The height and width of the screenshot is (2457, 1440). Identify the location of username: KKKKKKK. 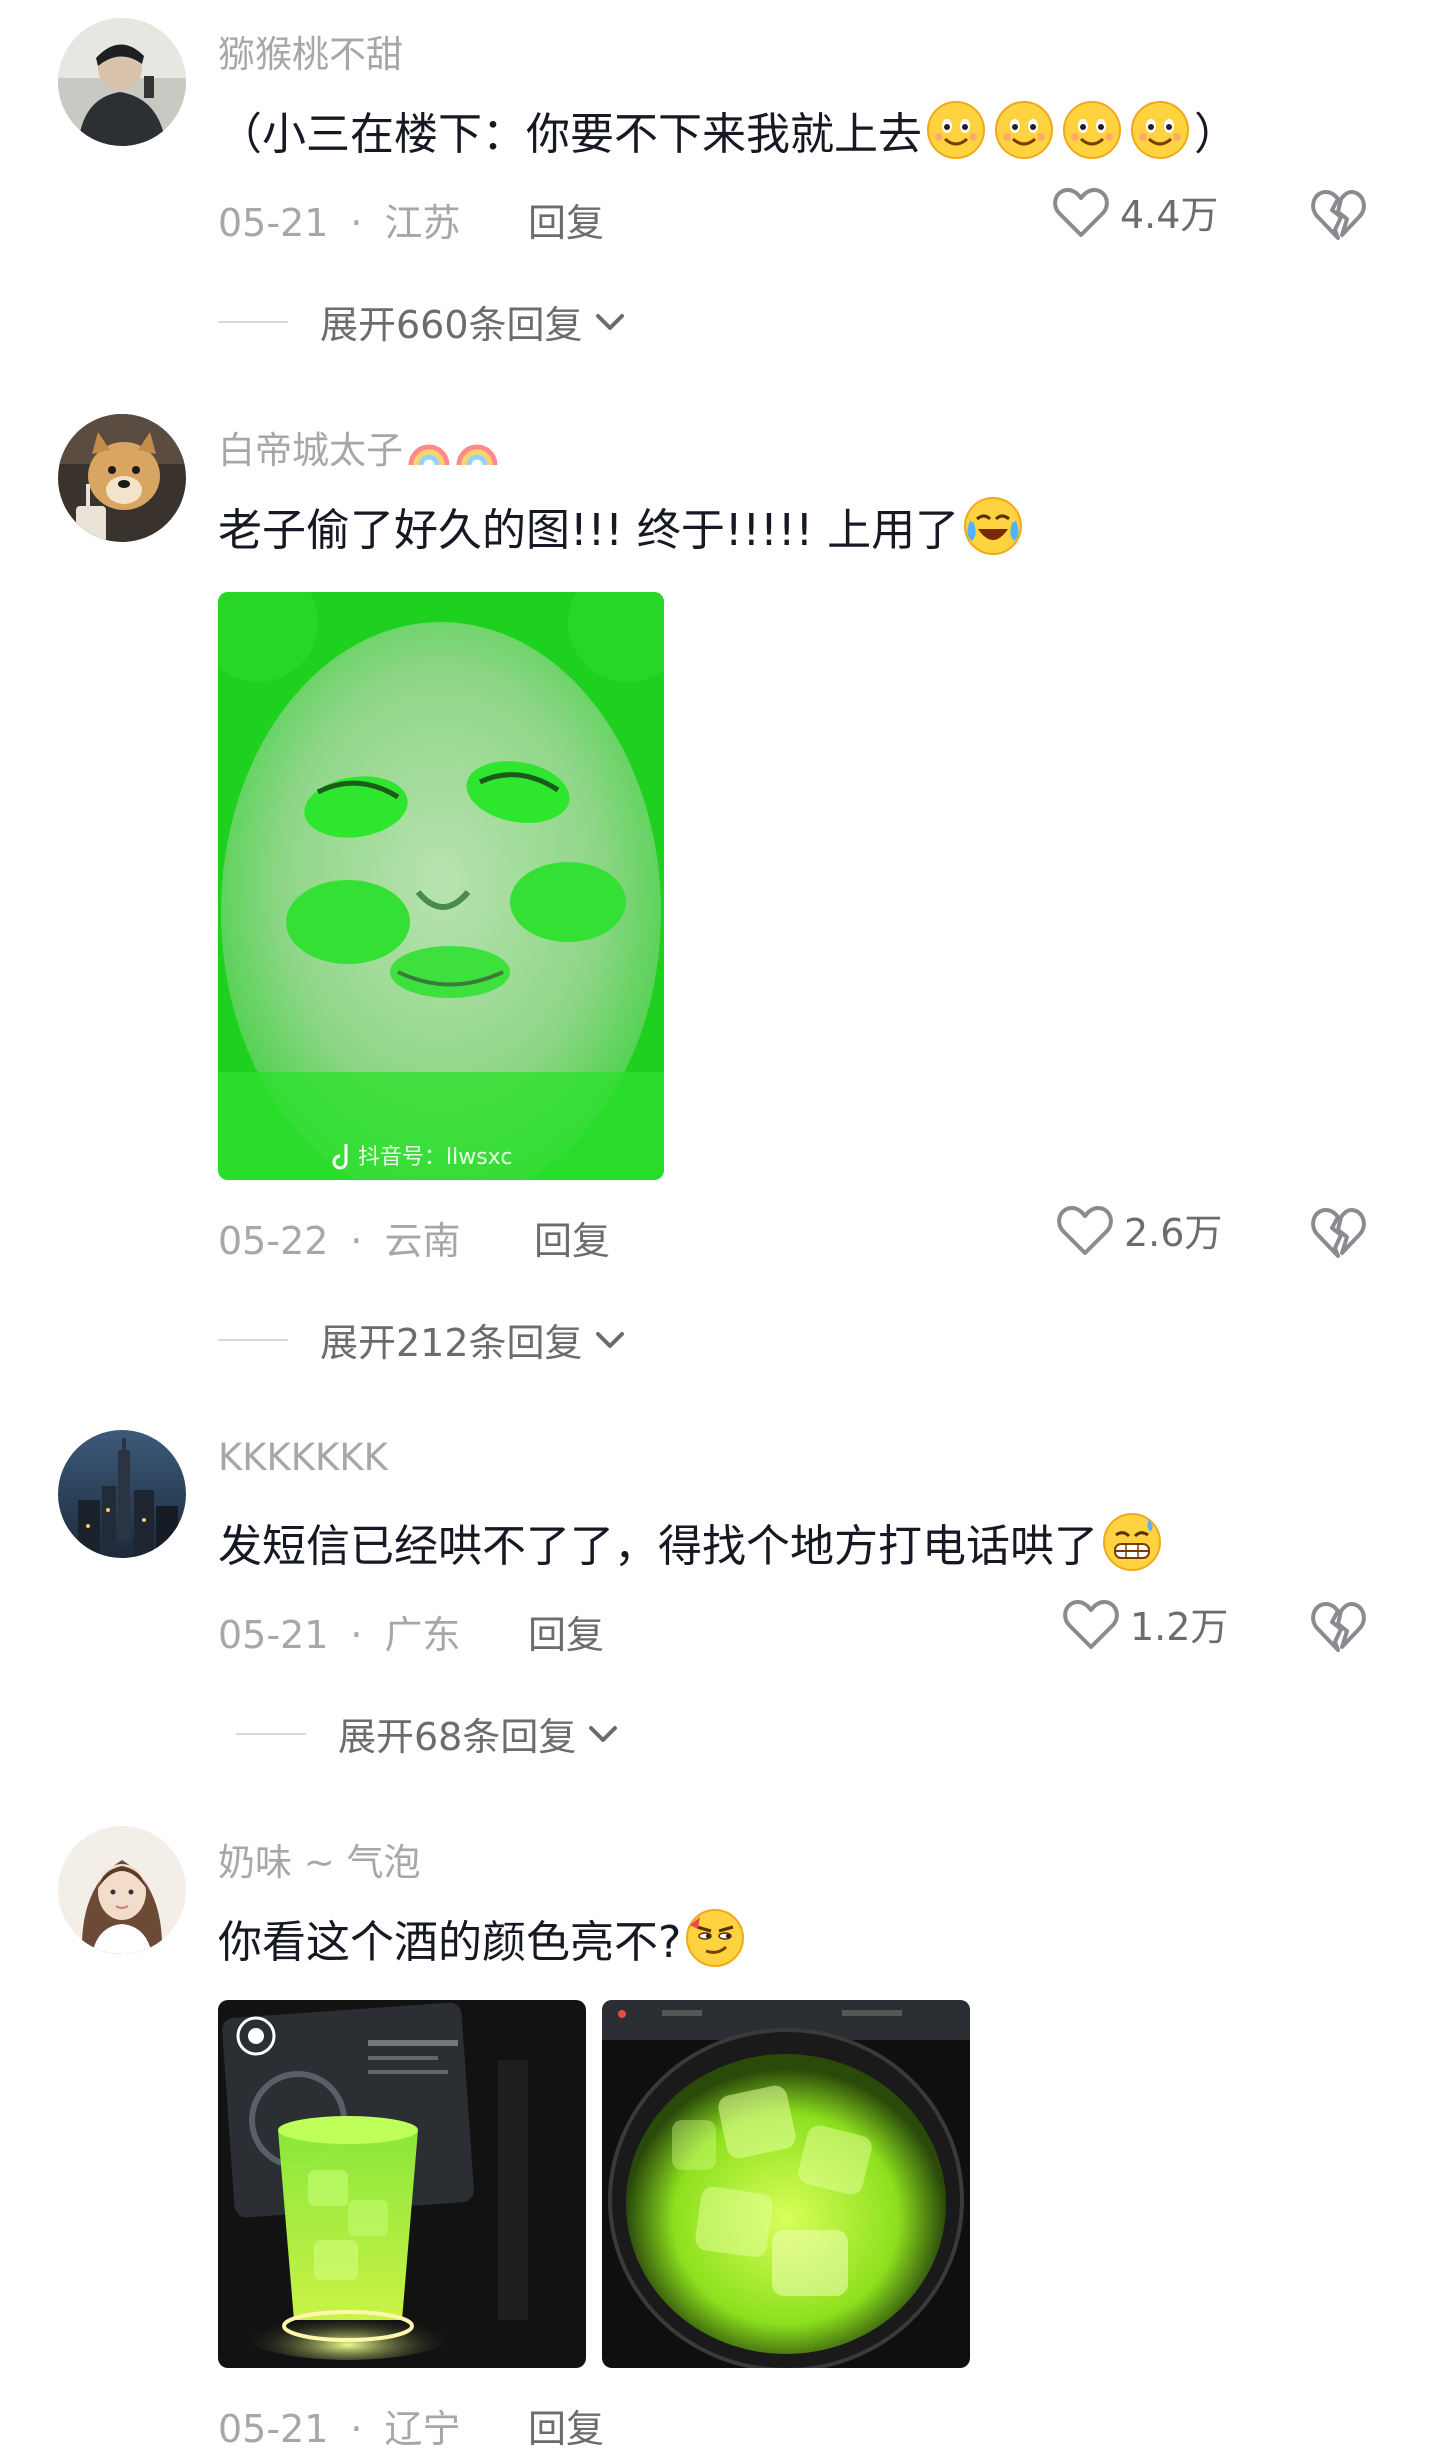
(303, 1457).